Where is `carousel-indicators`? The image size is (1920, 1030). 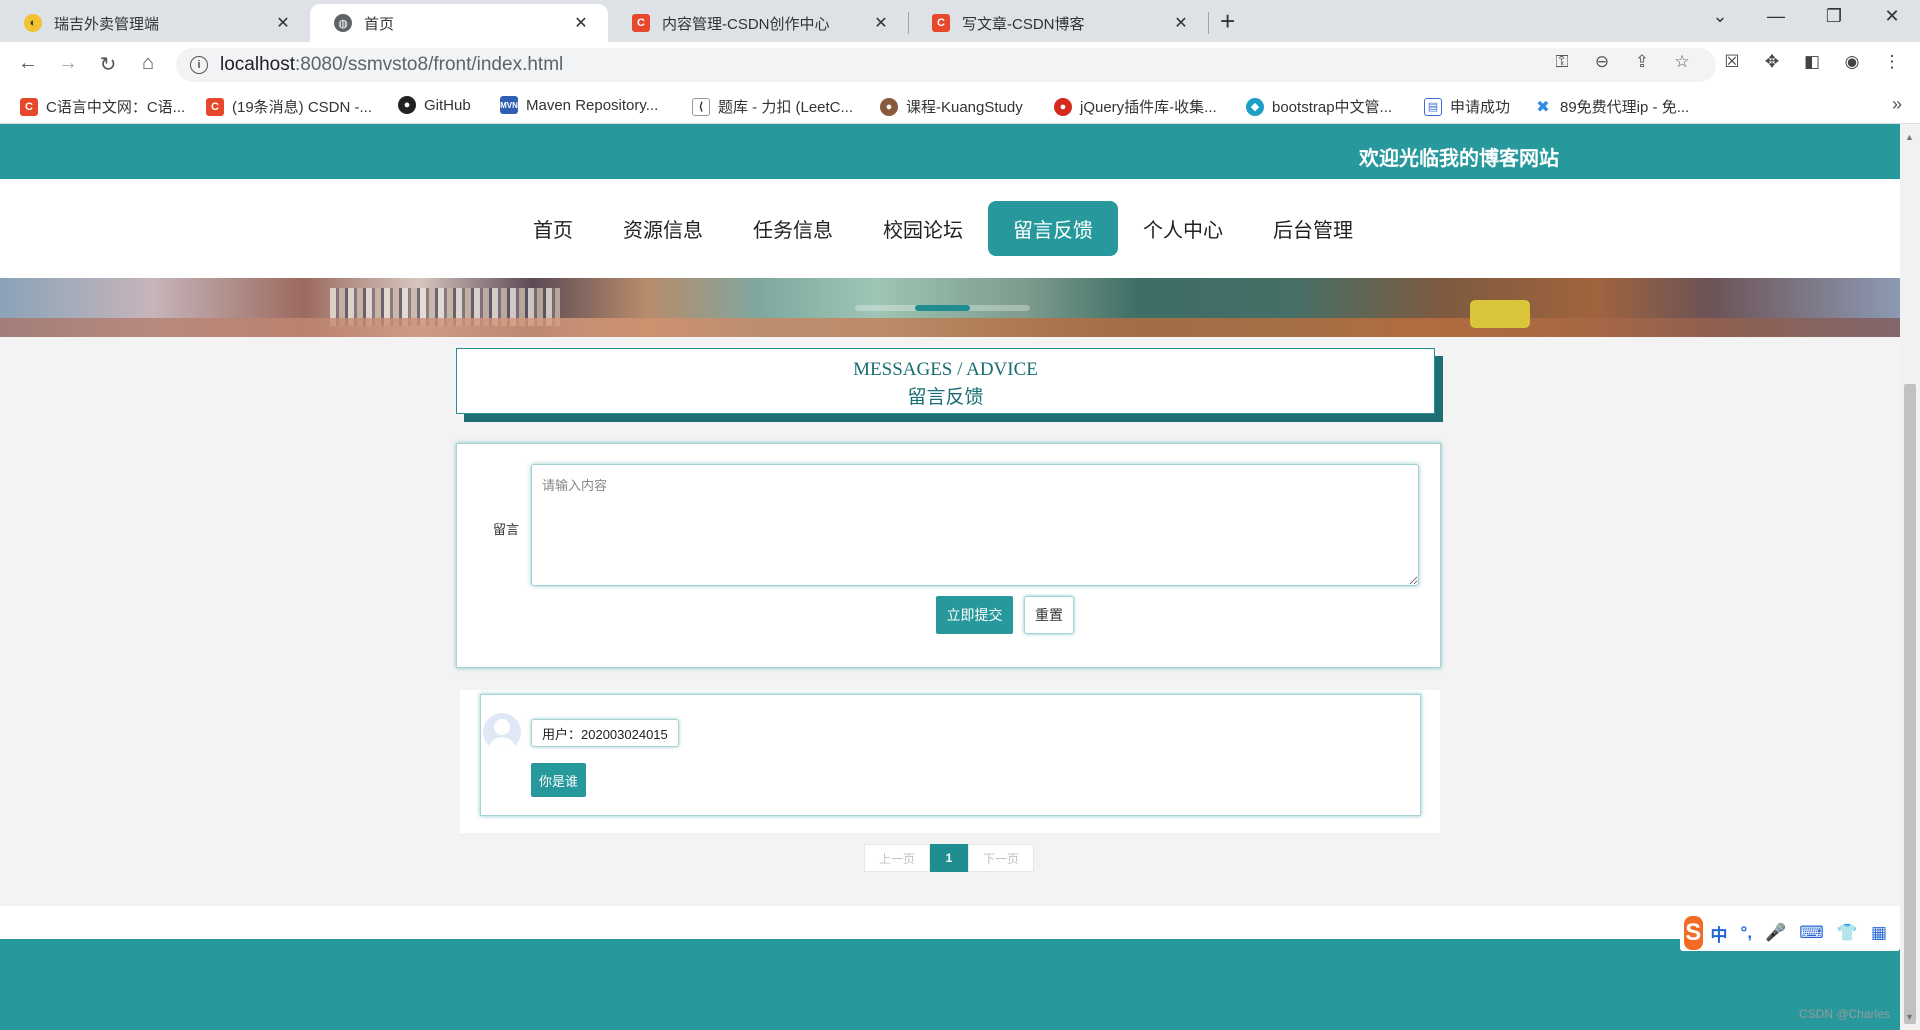 carousel-indicators is located at coordinates (942, 308).